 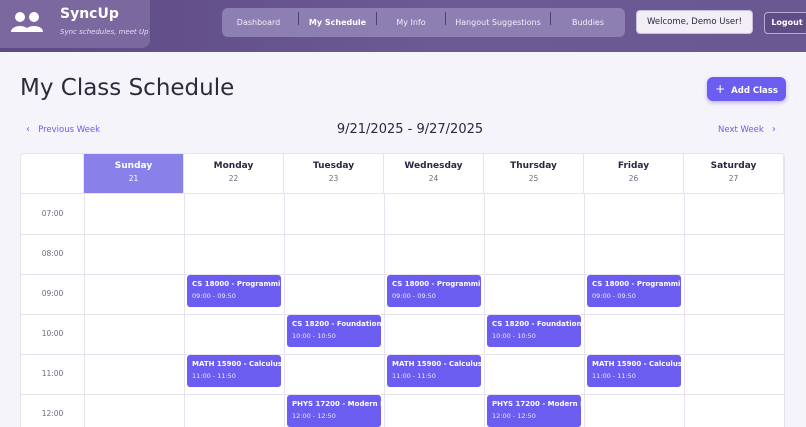 I want to click on time-label: 11:00, so click(x=52, y=373).